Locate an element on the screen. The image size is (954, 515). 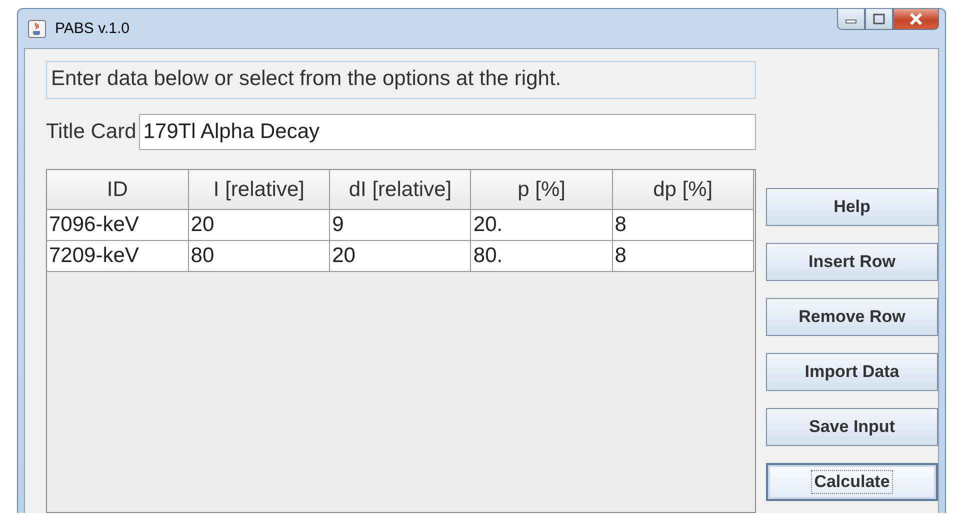
table-cell: 80. is located at coordinates (541, 256).